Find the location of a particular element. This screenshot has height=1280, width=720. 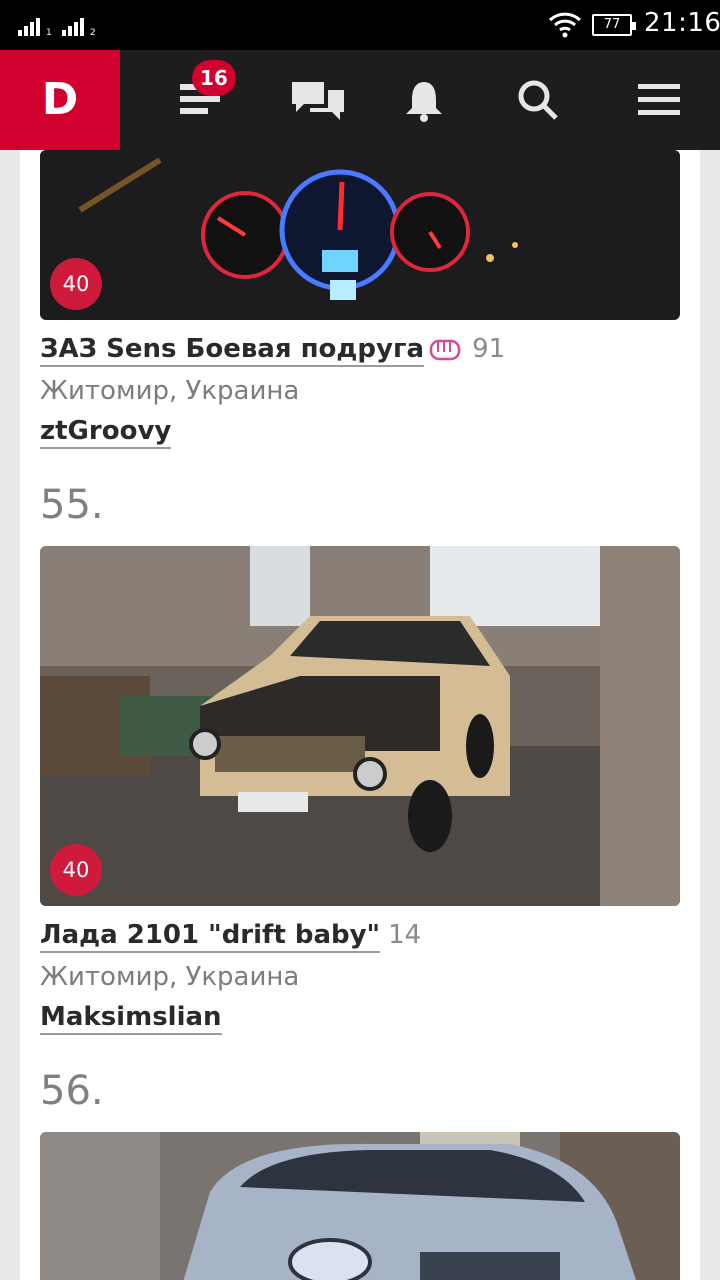

app-bar: D 16 is located at coordinates (360, 100).